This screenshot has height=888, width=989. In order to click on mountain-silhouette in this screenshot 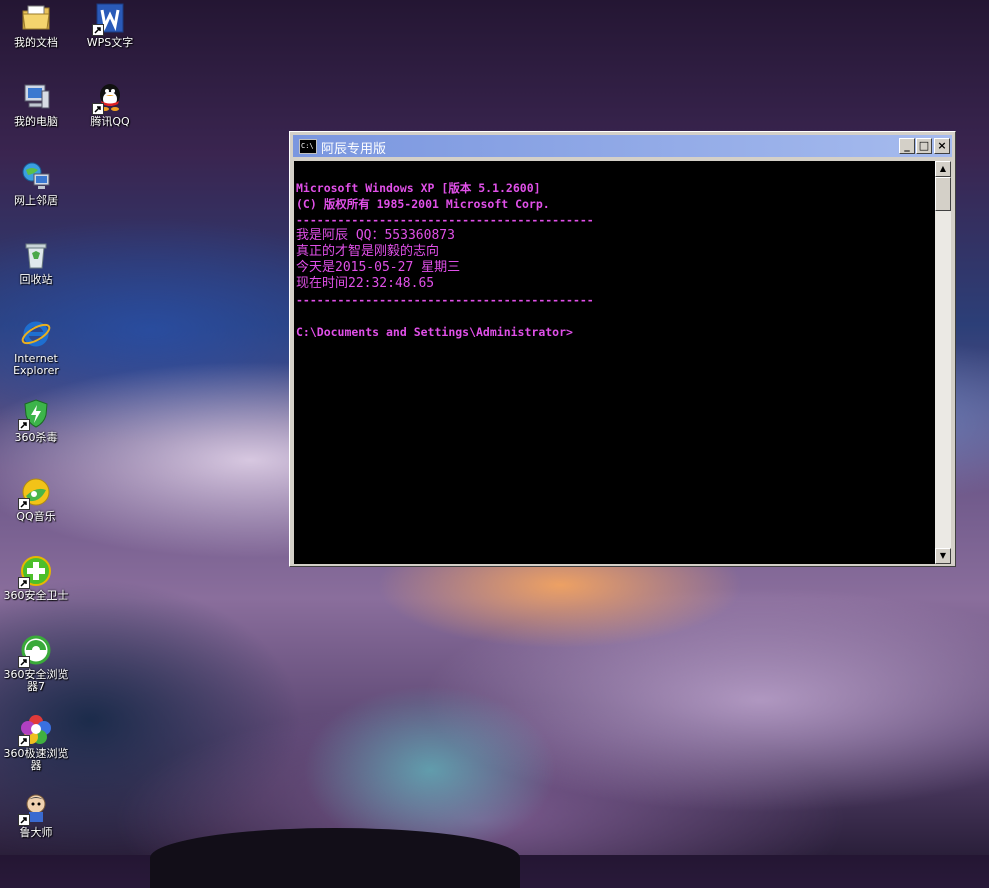, I will do `click(335, 858)`.